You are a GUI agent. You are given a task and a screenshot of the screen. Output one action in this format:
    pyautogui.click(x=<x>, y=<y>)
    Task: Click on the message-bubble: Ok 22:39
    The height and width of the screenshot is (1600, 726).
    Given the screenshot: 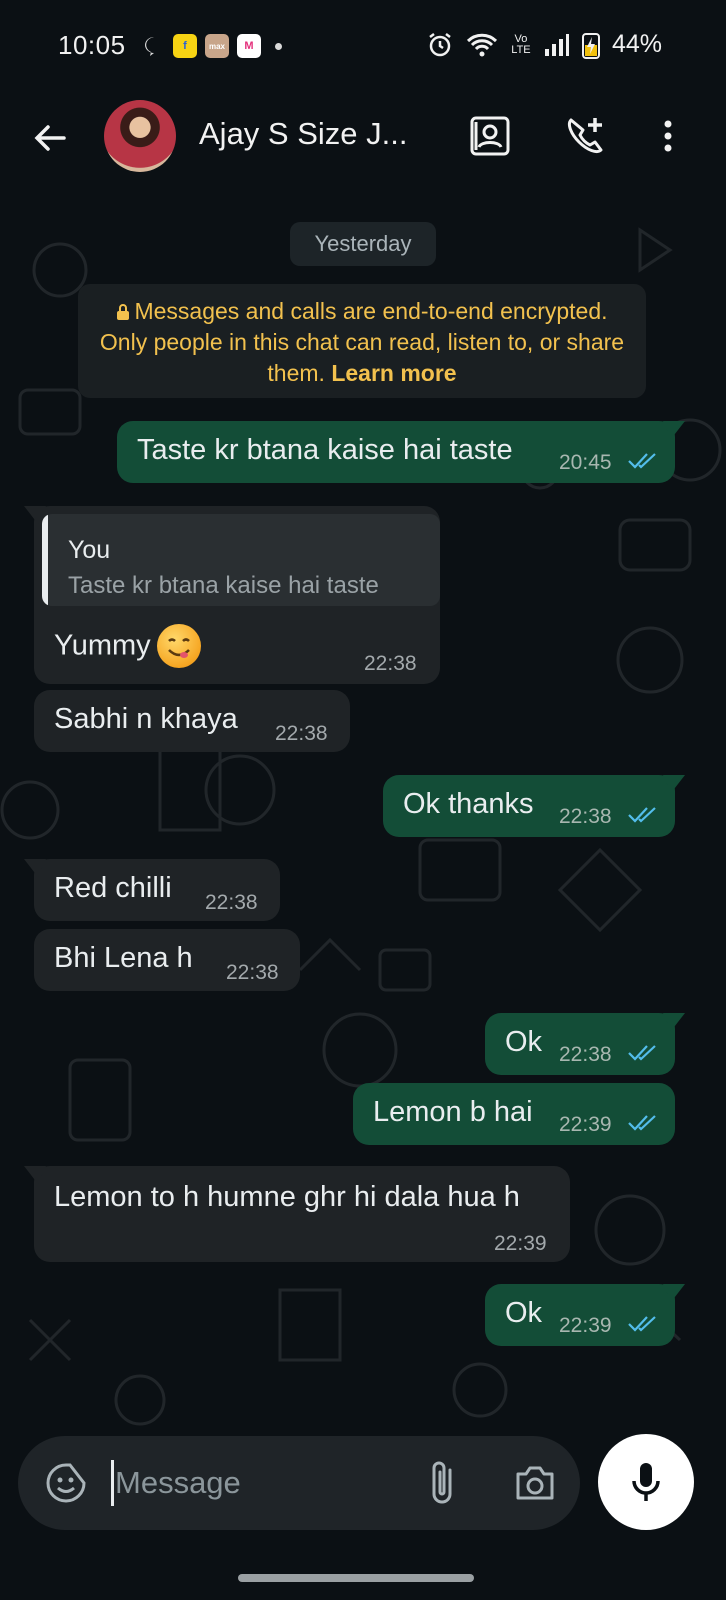 What is the action you would take?
    pyautogui.click(x=585, y=1315)
    